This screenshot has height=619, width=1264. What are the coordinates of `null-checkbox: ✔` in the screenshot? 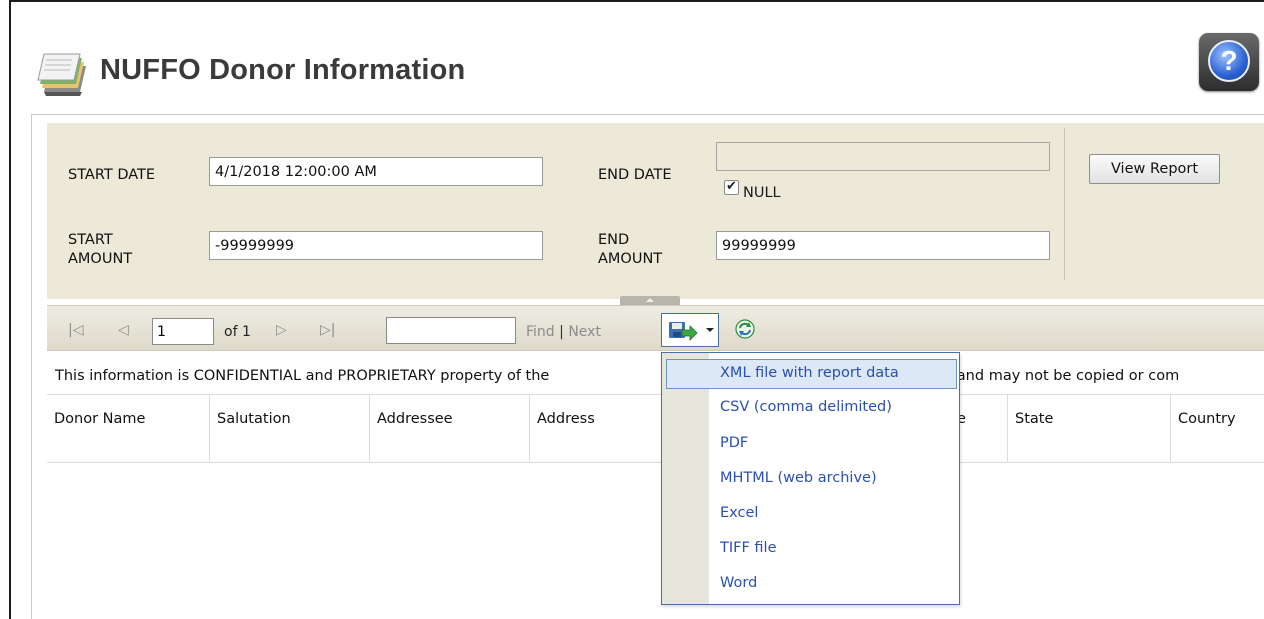 It's located at (731, 187).